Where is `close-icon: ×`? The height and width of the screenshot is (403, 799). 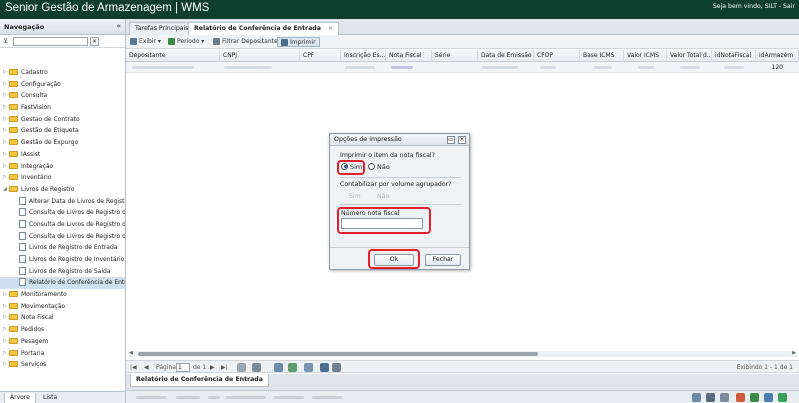 close-icon: × is located at coordinates (462, 140).